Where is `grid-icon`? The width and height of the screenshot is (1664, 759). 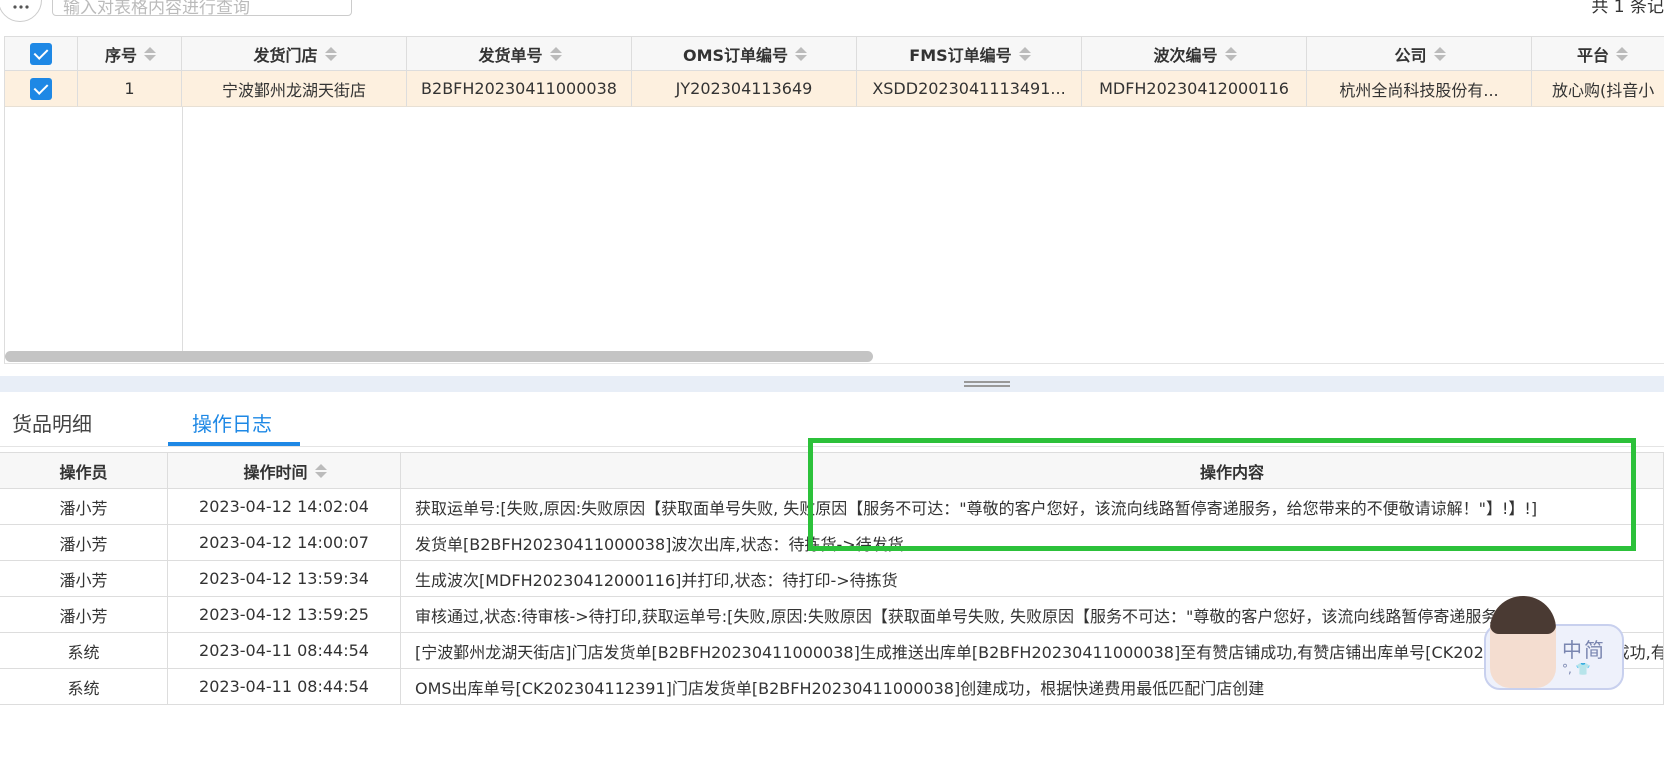 grid-icon is located at coordinates (21, 7).